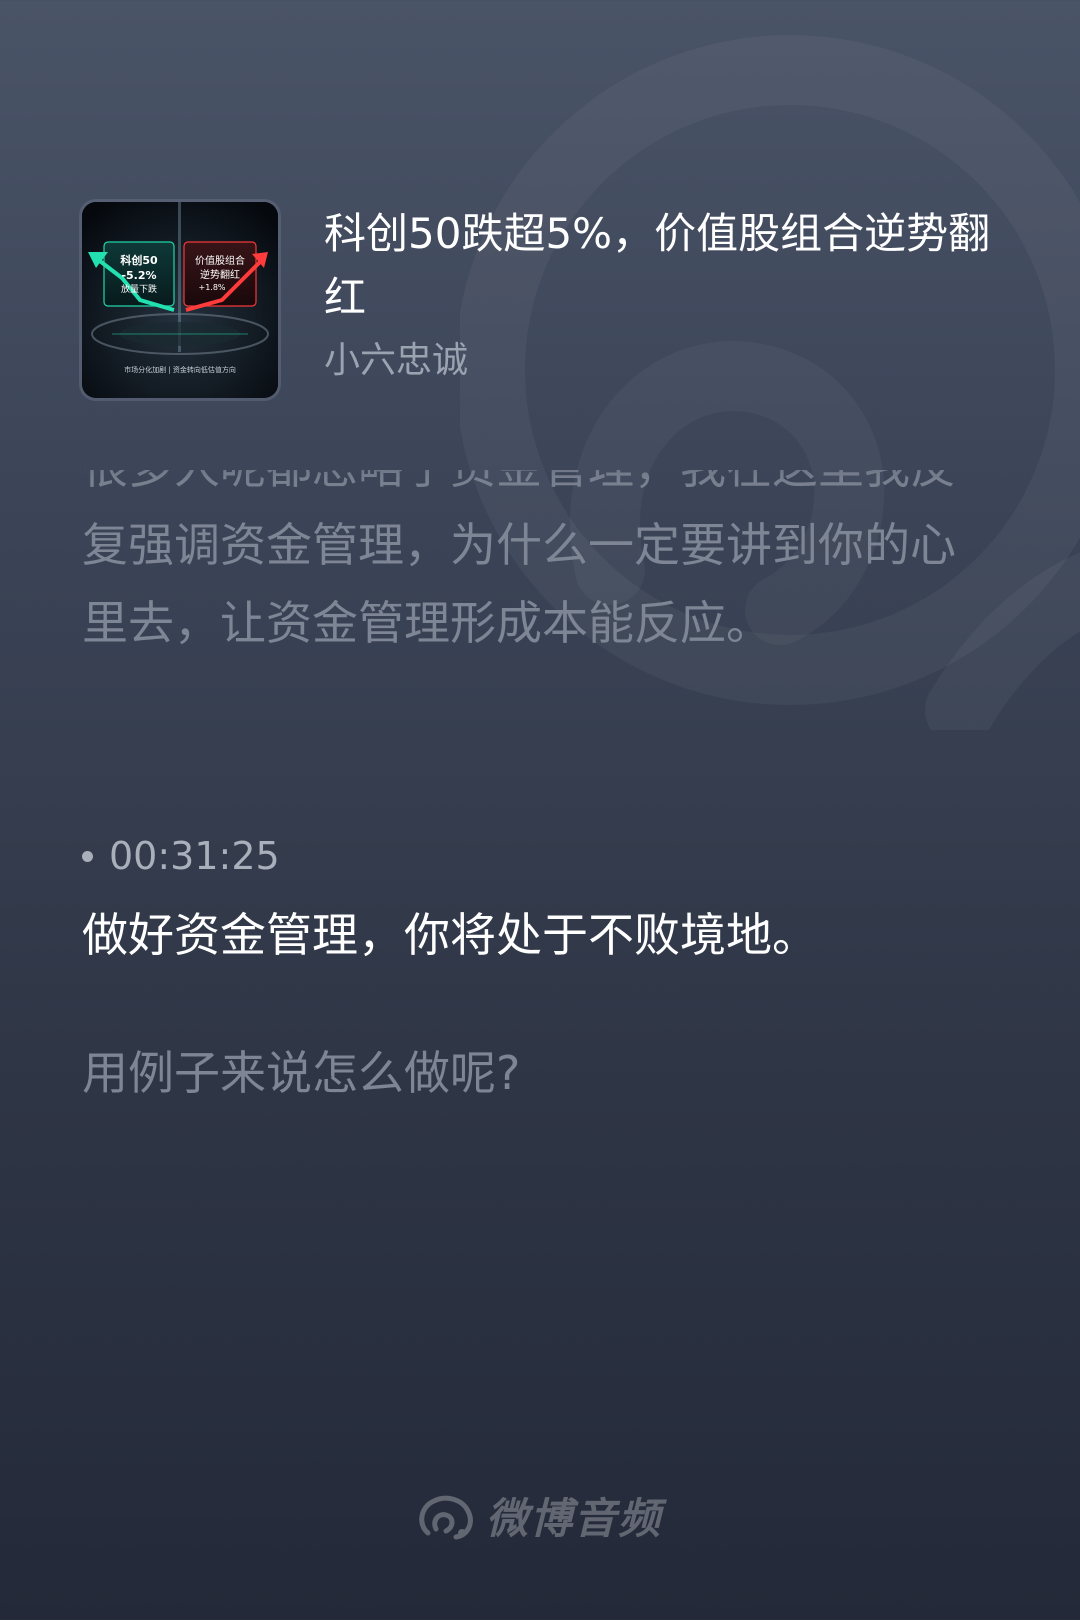 The image size is (1080, 1620). Describe the element at coordinates (573, 1518) in the screenshot. I see `brand-name: 微博音频` at that location.